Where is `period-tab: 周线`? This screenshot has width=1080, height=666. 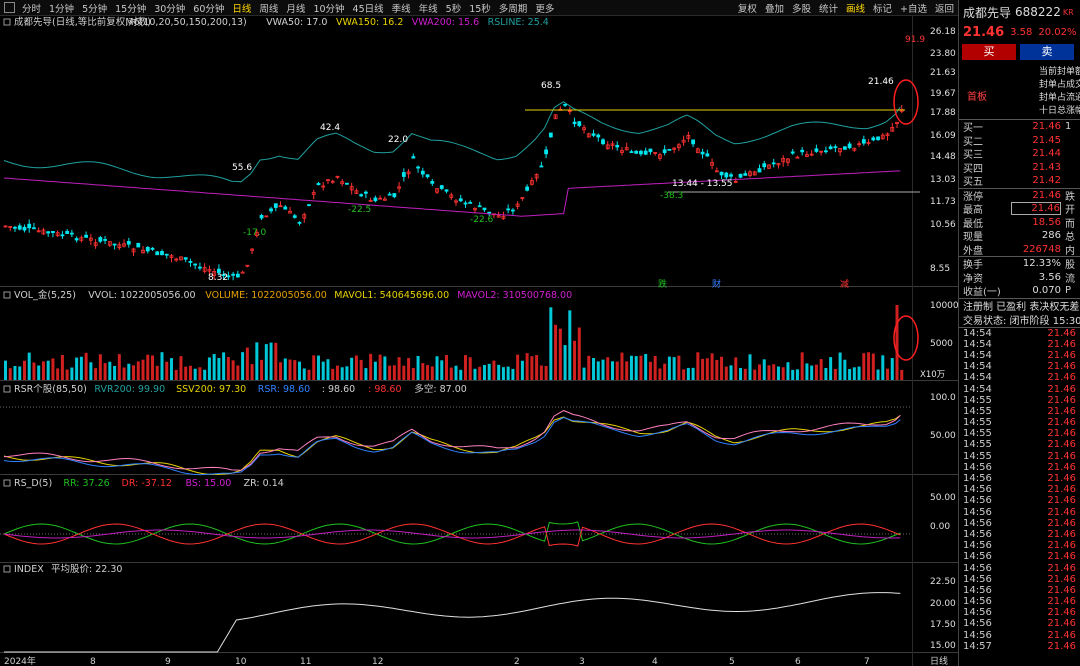
period-tab: 周线 is located at coordinates (268, 8).